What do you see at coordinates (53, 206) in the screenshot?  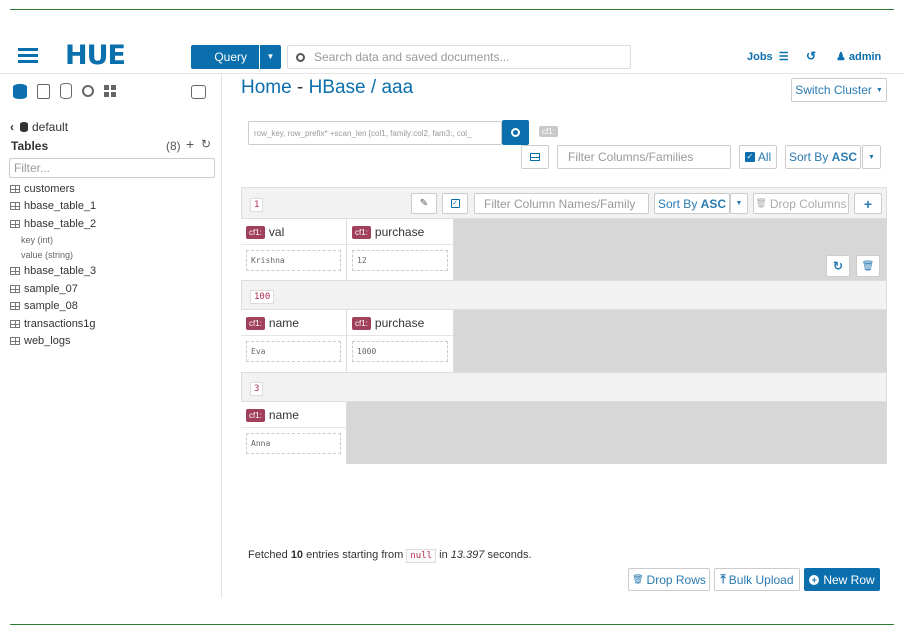 I see `table-item-hbase-table-1: hbase_table_1` at bounding box center [53, 206].